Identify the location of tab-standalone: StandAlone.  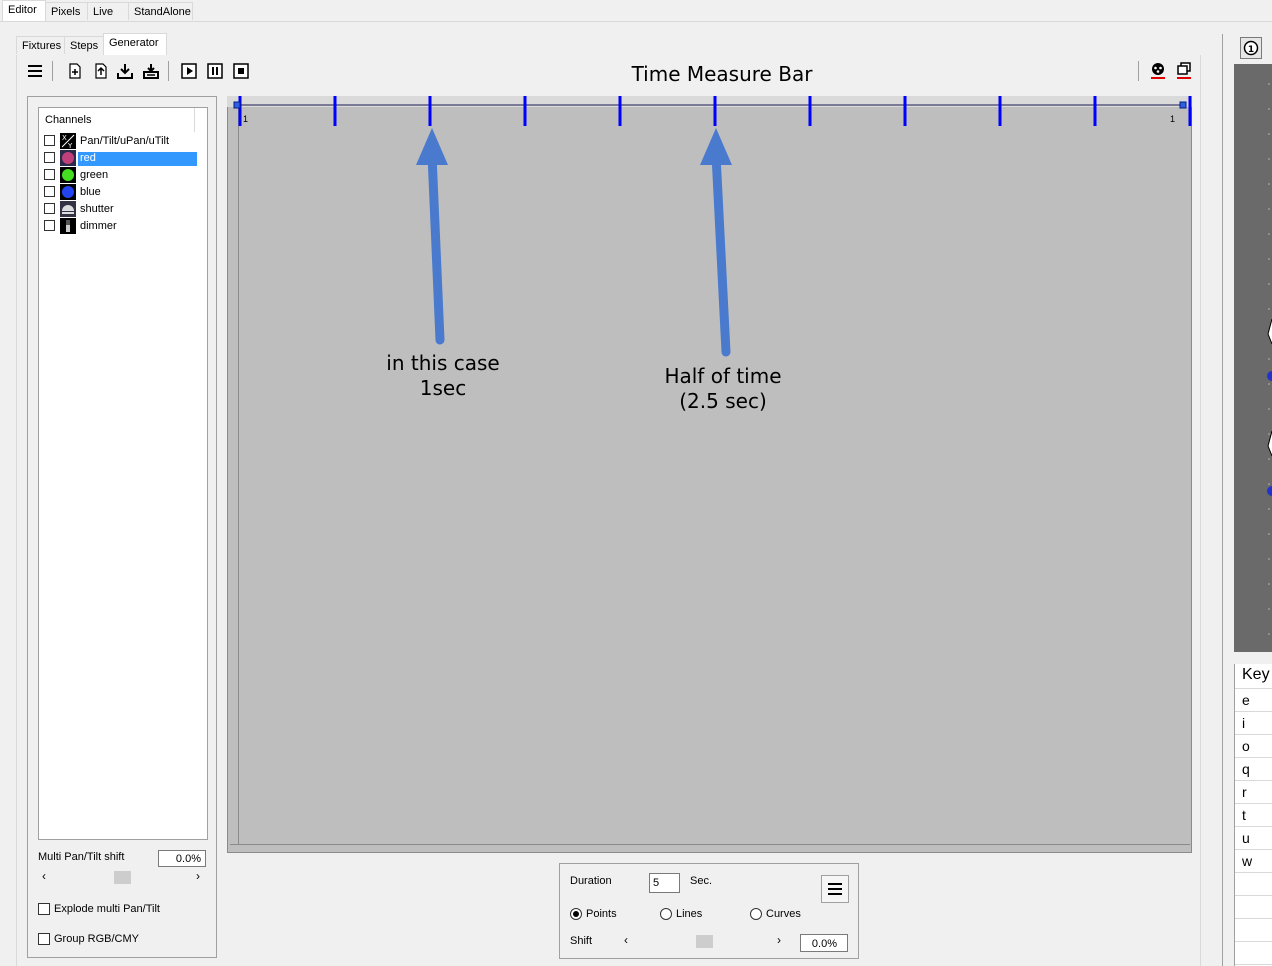
(160, 11).